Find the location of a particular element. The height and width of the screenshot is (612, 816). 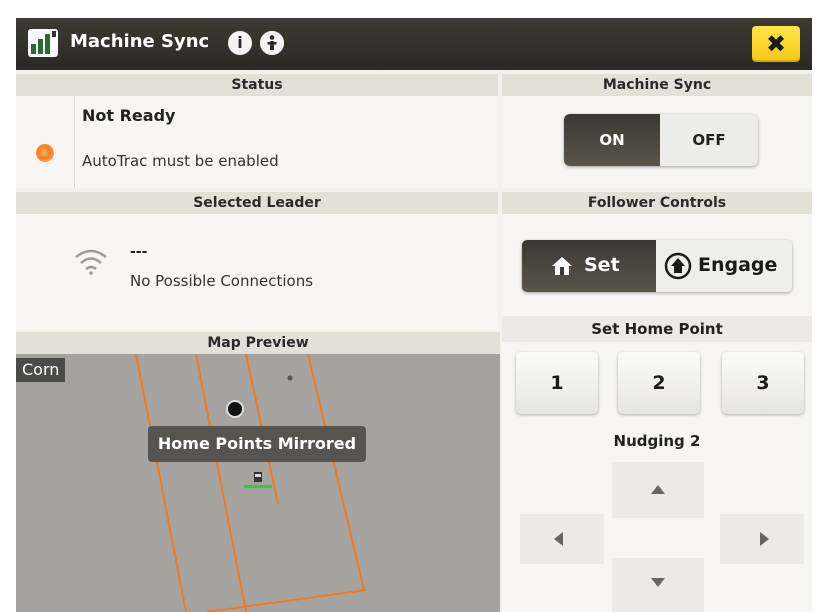

arrow-up-icon is located at coordinates (658, 489).